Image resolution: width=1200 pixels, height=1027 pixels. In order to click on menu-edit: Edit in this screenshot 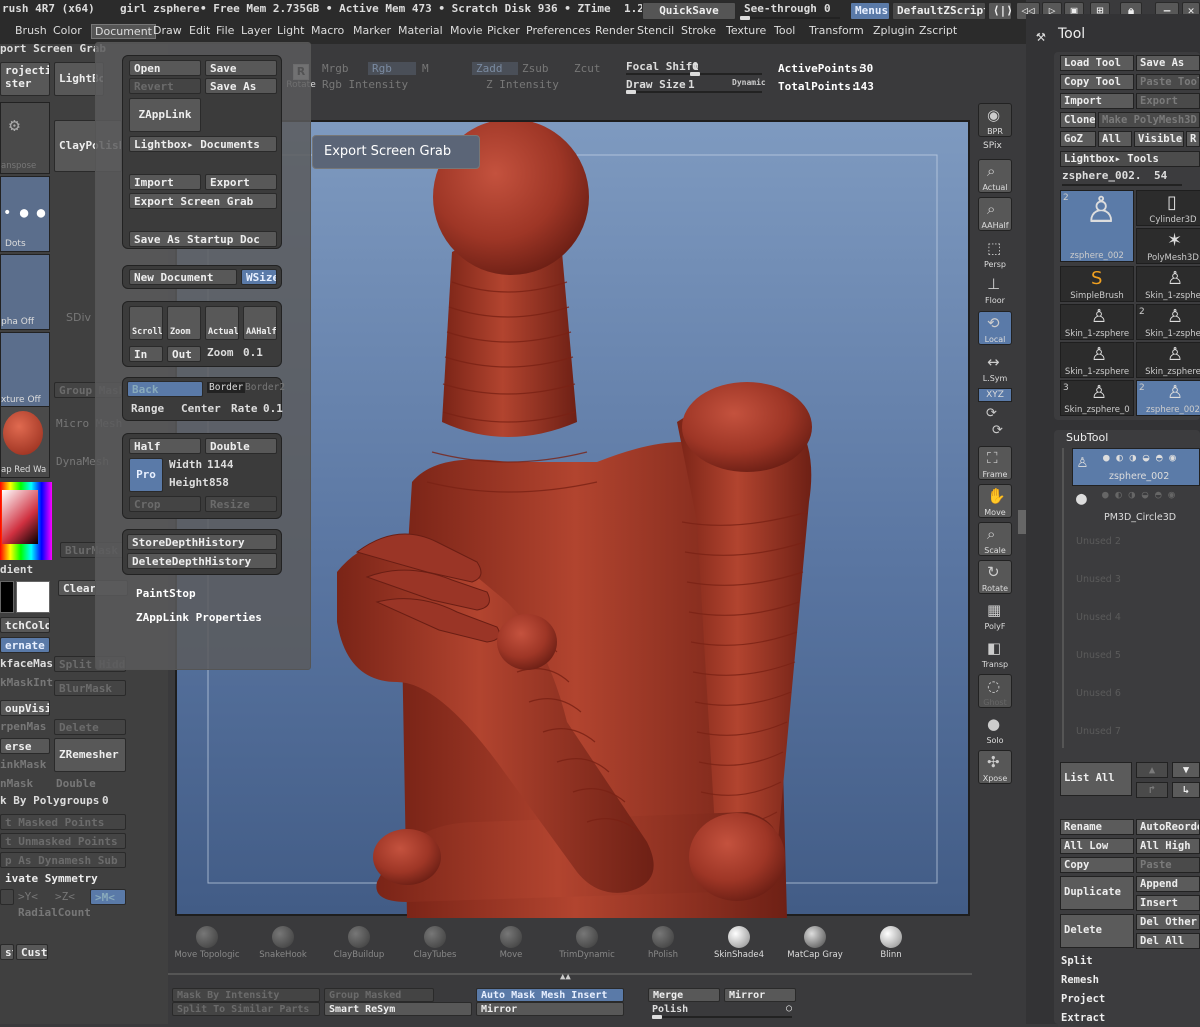, I will do `click(199, 30)`.